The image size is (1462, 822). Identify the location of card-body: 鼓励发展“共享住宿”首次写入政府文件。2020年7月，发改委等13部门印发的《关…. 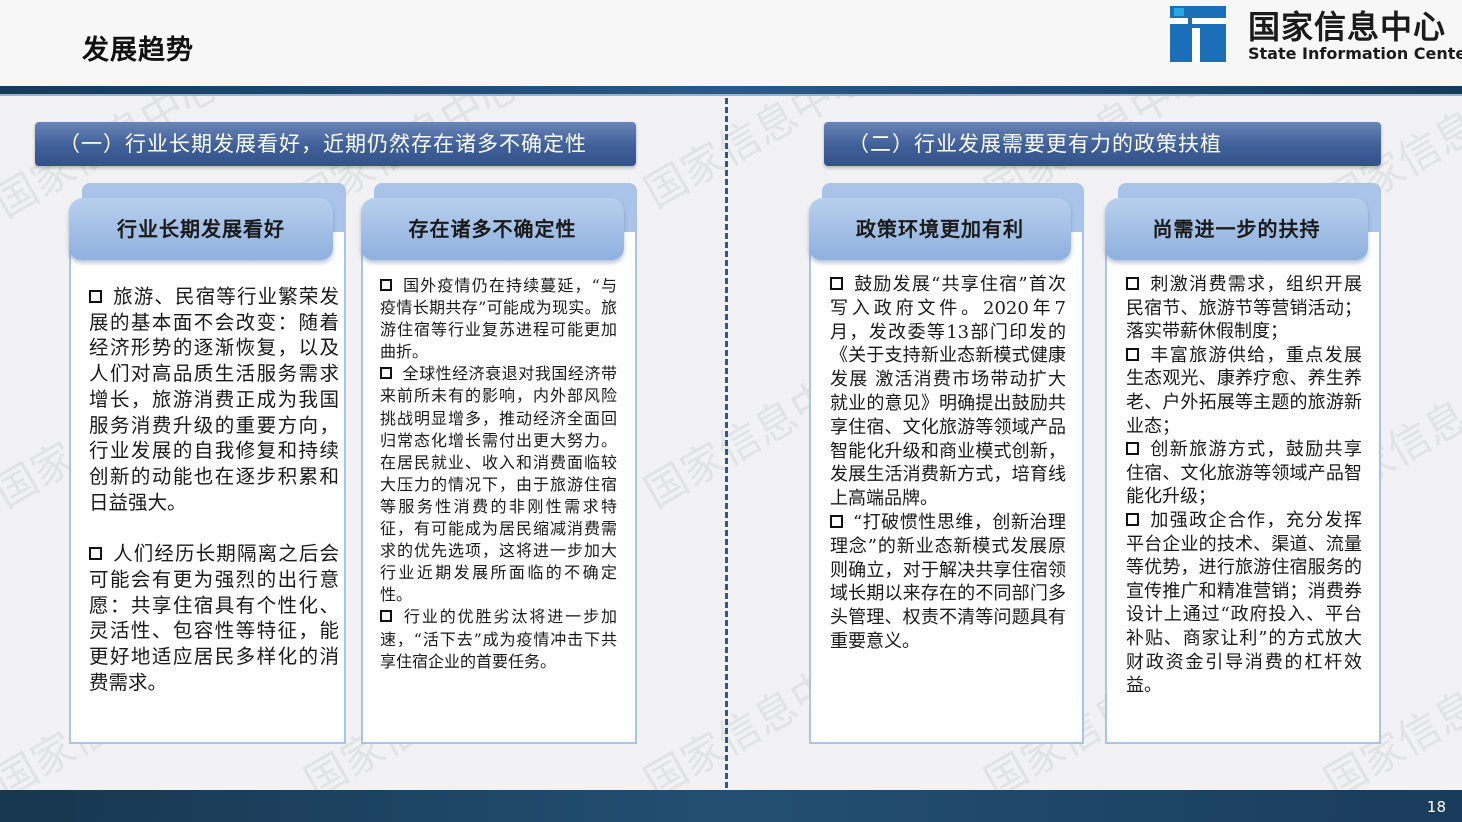
(948, 463).